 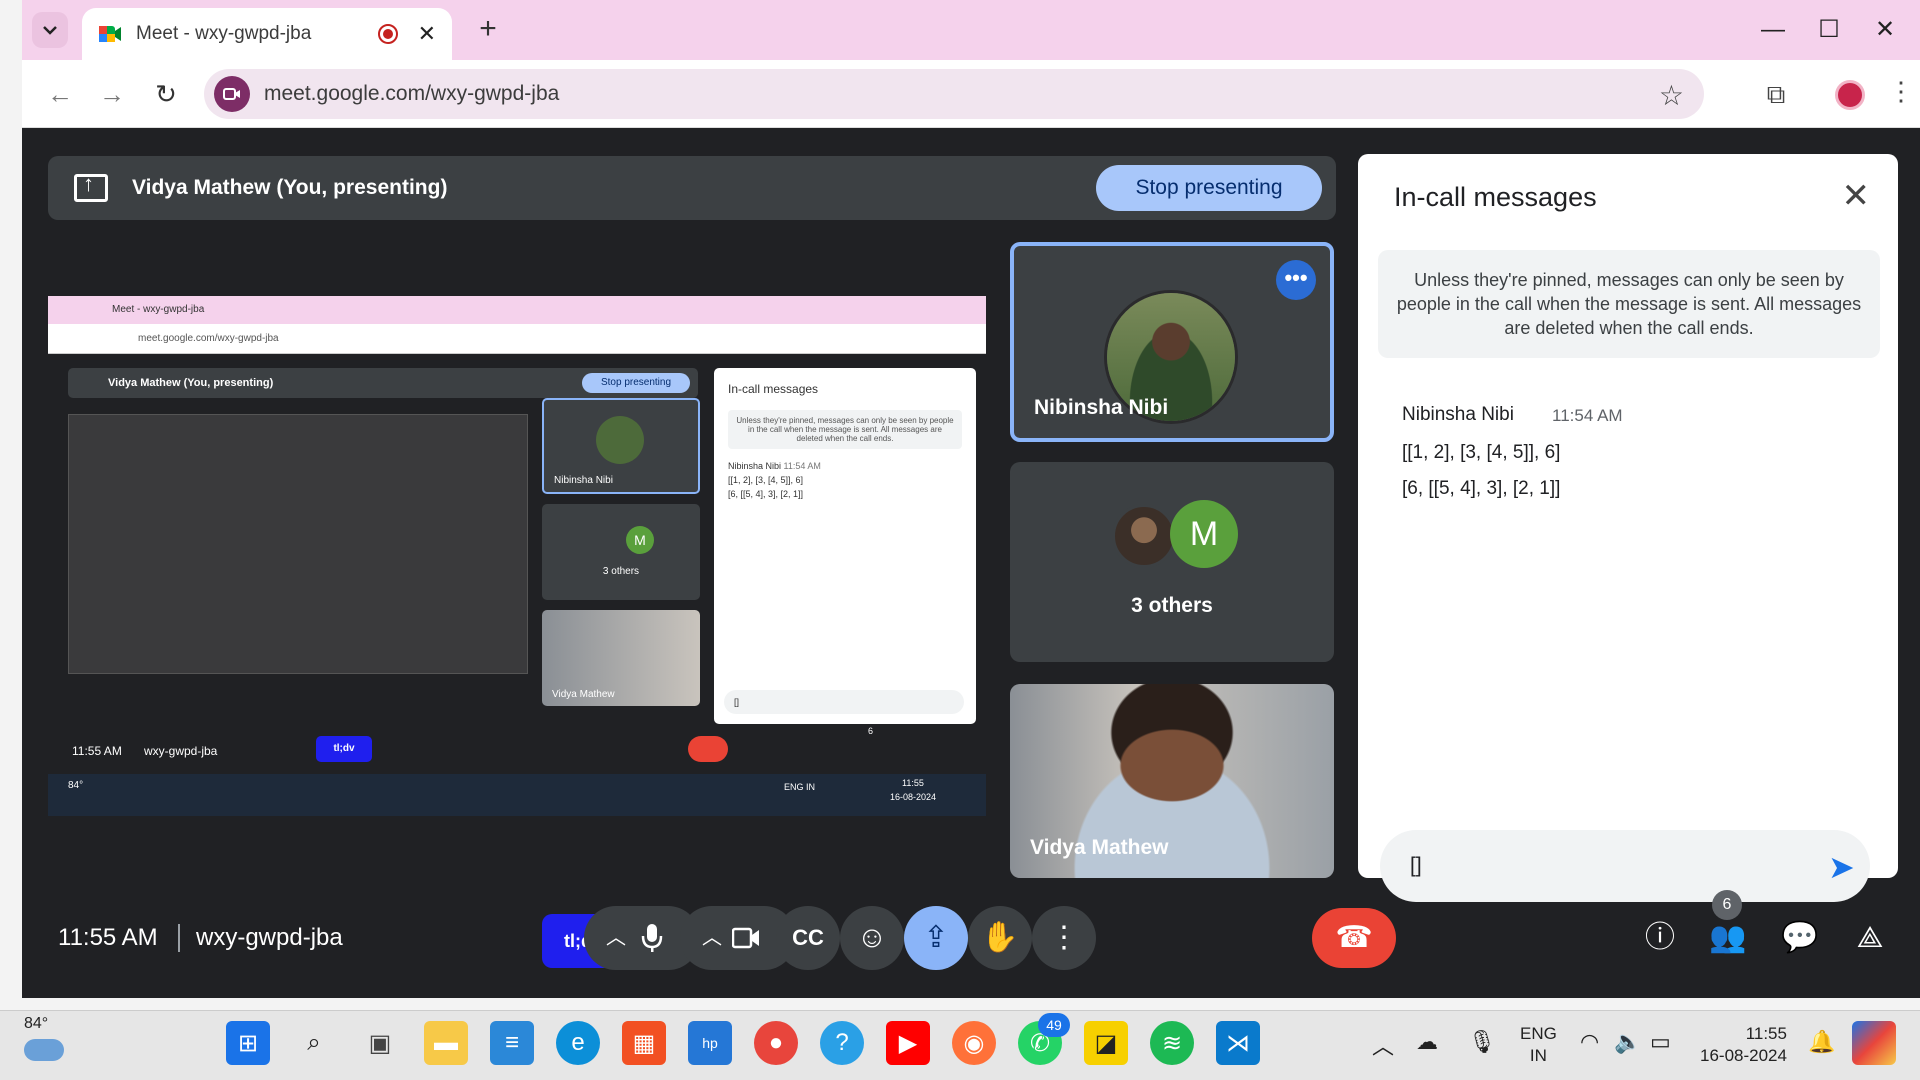 I want to click on profile-avatar, so click(x=1850, y=95).